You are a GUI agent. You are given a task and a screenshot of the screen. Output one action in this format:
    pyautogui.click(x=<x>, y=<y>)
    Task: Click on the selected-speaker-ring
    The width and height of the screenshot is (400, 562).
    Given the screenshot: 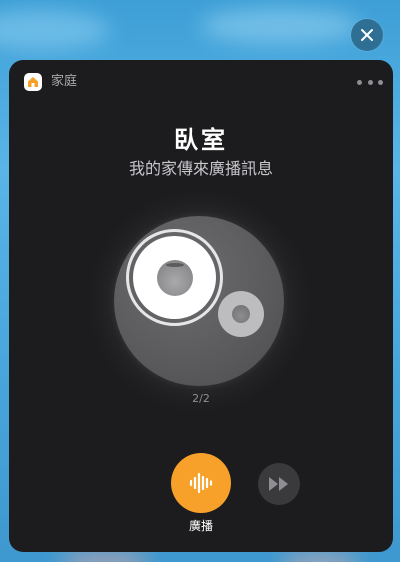 What is the action you would take?
    pyautogui.click(x=174, y=277)
    